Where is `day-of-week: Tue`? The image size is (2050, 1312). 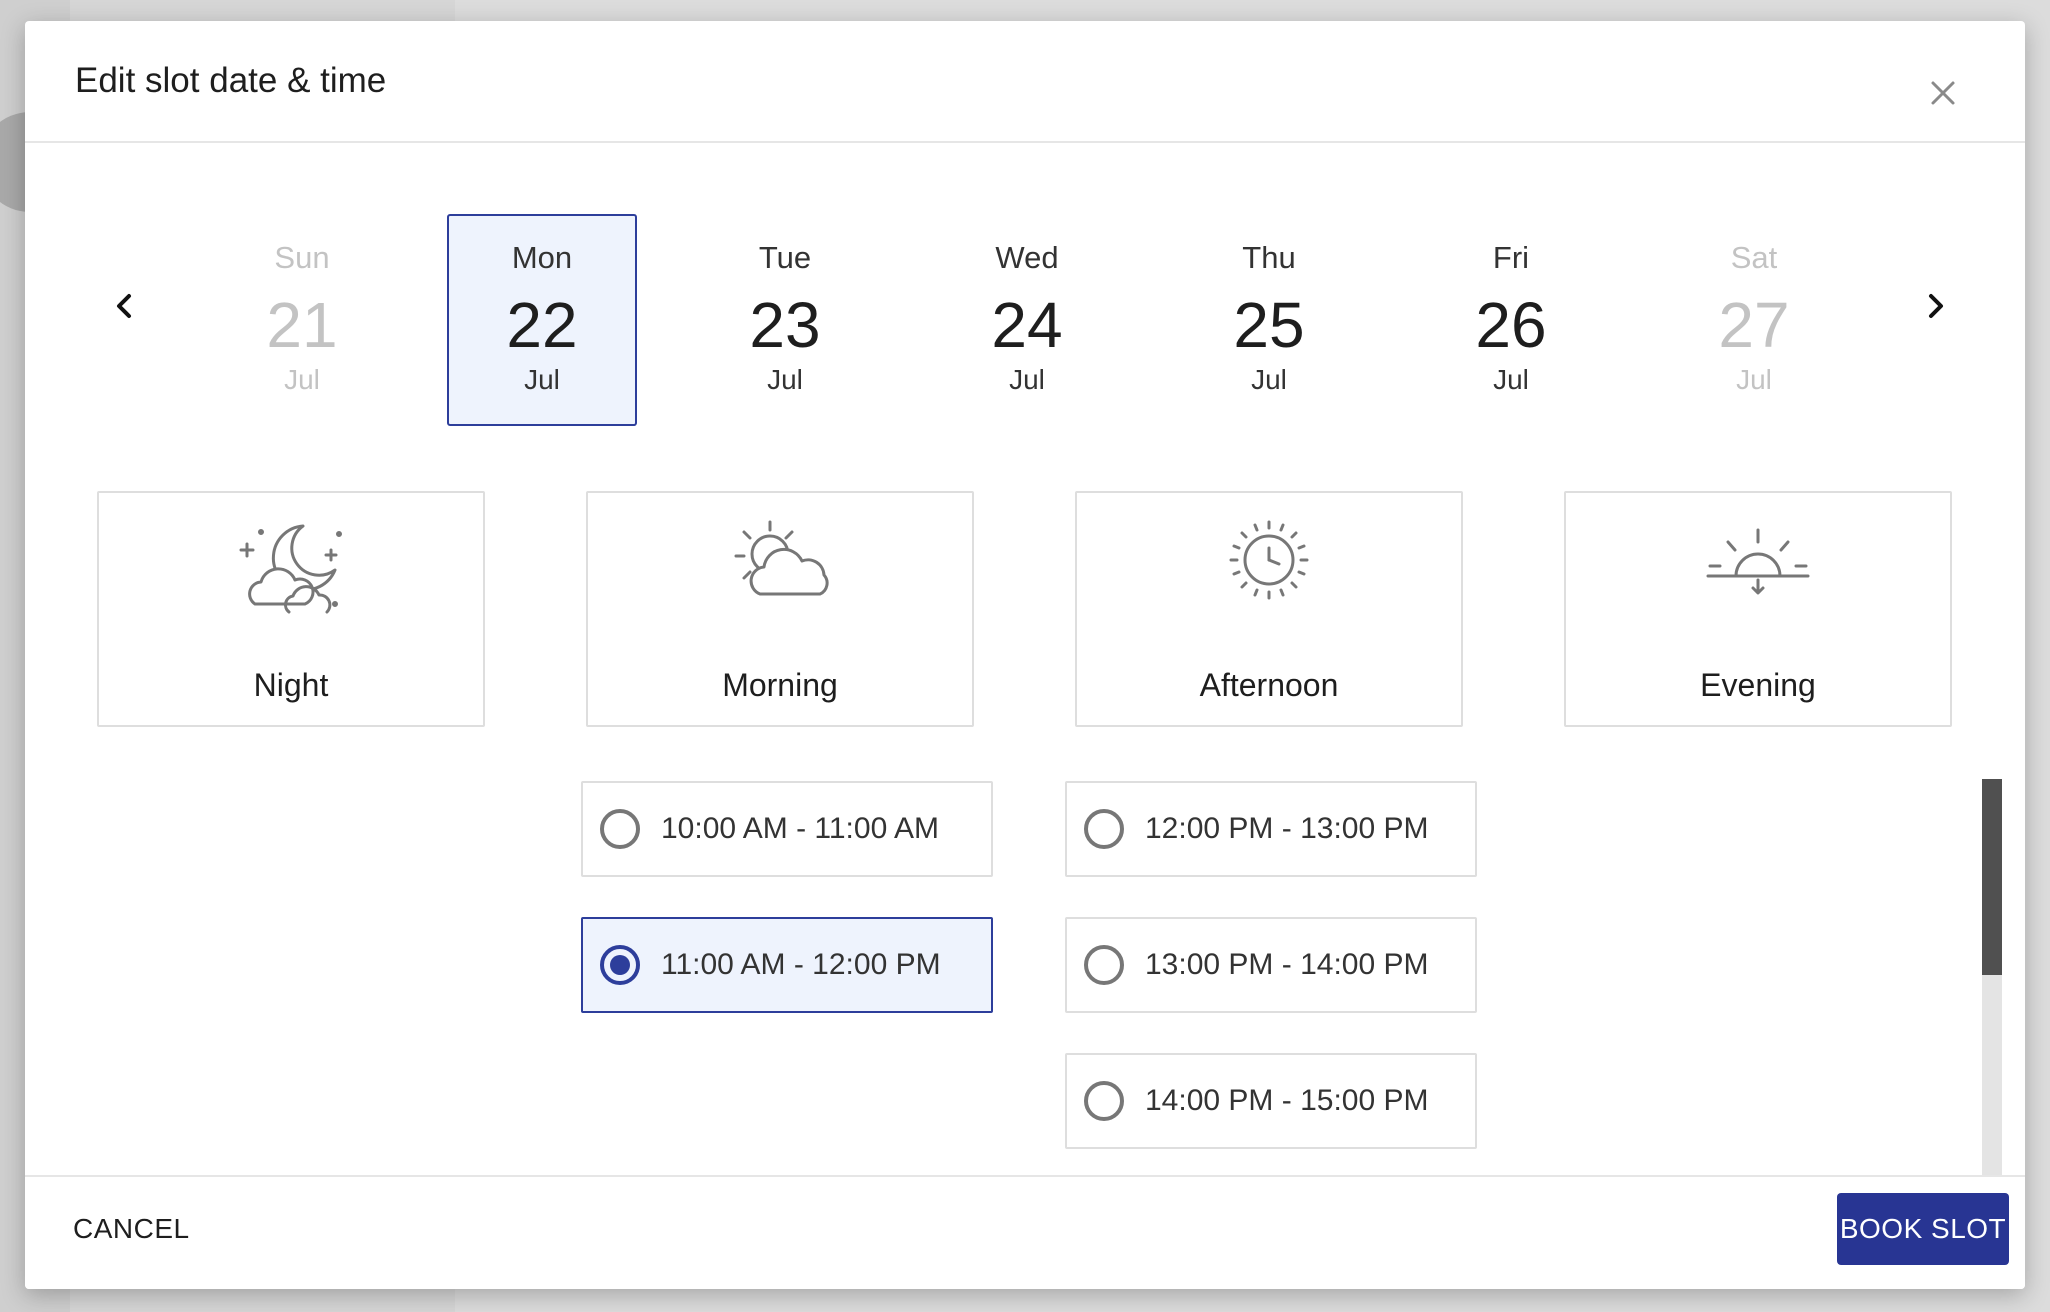 day-of-week: Tue is located at coordinates (785, 257).